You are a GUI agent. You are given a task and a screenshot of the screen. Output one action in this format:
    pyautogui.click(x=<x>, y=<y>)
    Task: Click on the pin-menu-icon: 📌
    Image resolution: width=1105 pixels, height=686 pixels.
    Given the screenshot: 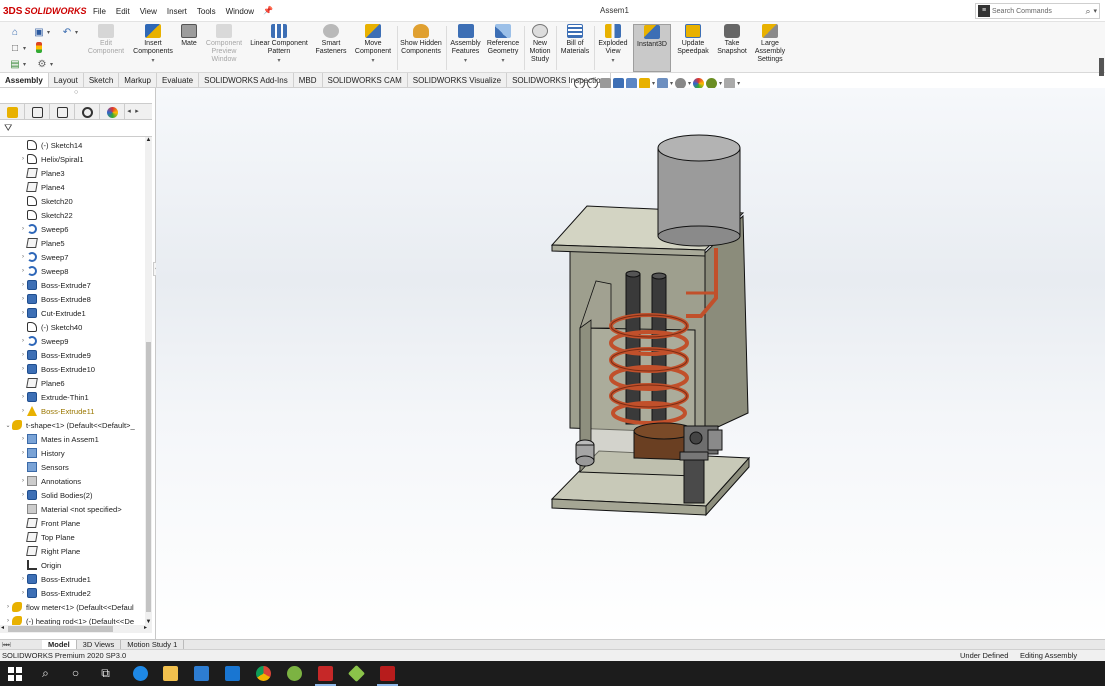 What is the action you would take?
    pyautogui.click(x=268, y=11)
    